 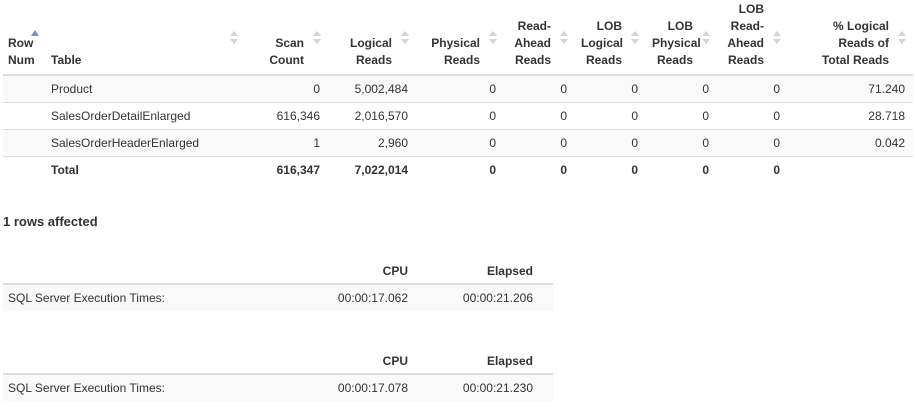 I want to click on cell-pct-logical-reads: 0.042, so click(x=850, y=143).